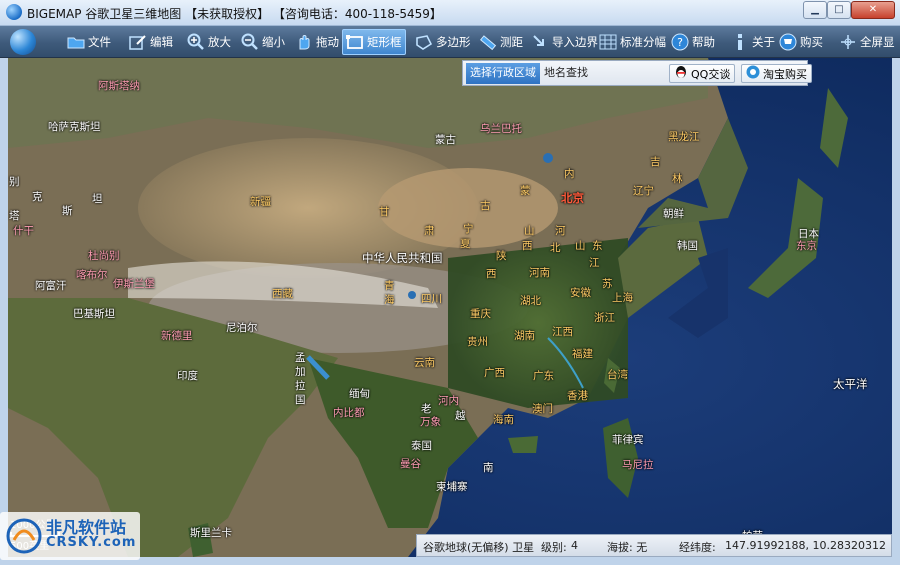  Describe the element at coordinates (445, 140) in the screenshot. I see `map-label: 蒙古` at that location.